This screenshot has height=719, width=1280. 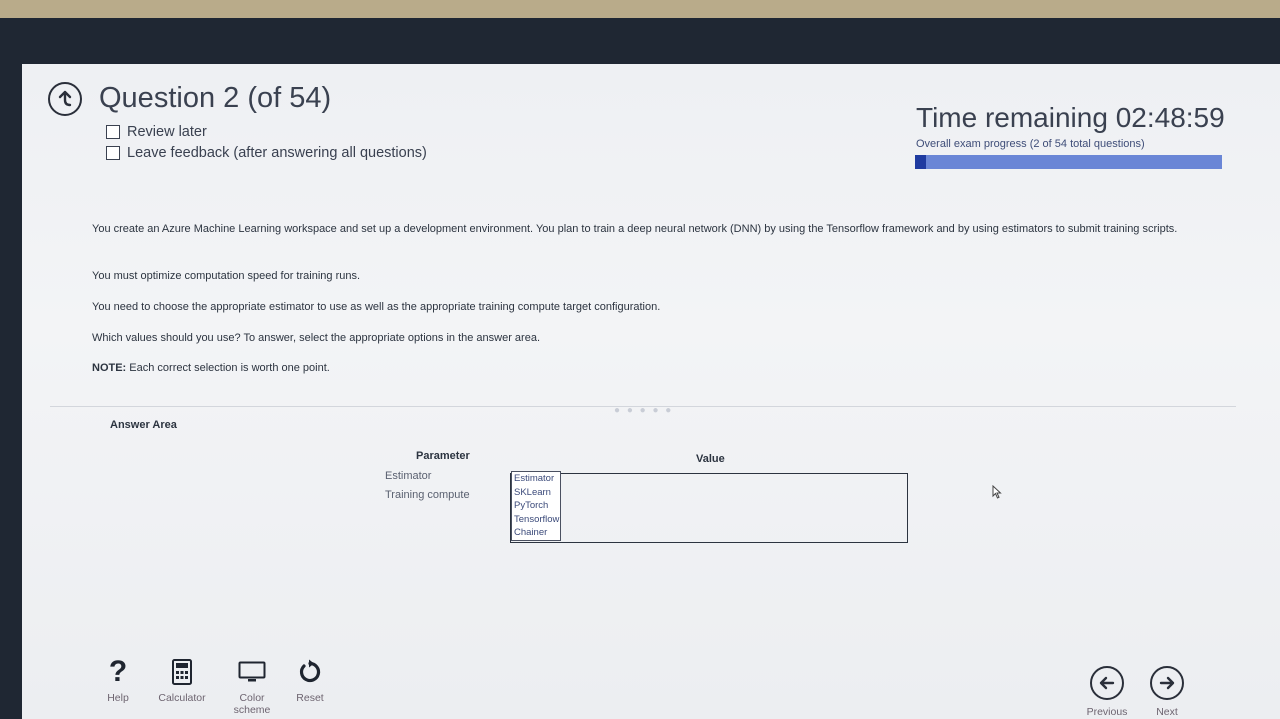 I want to click on dropdown-option-pytorch: PyTorch, so click(x=536, y=506).